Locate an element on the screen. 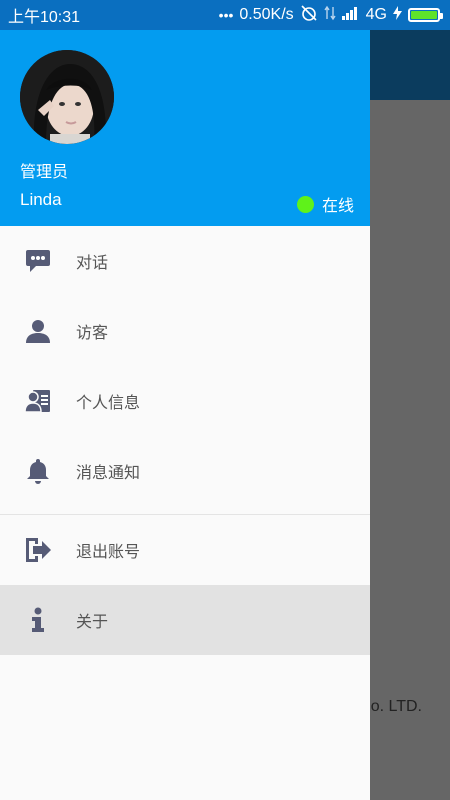  menu-item-notifications: 消息通知 is located at coordinates (185, 471).